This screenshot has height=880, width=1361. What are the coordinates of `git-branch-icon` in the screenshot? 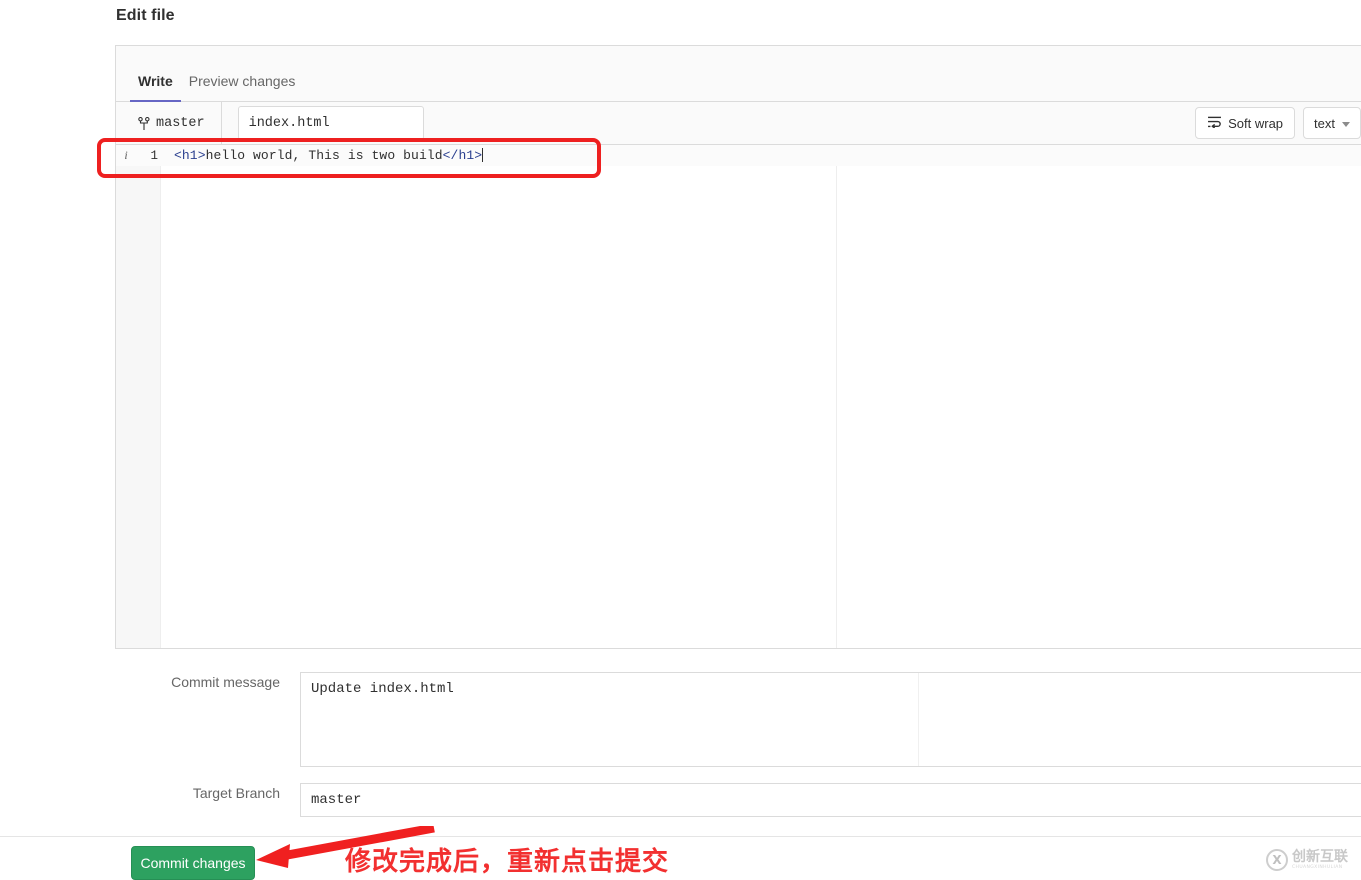 It's located at (144, 123).